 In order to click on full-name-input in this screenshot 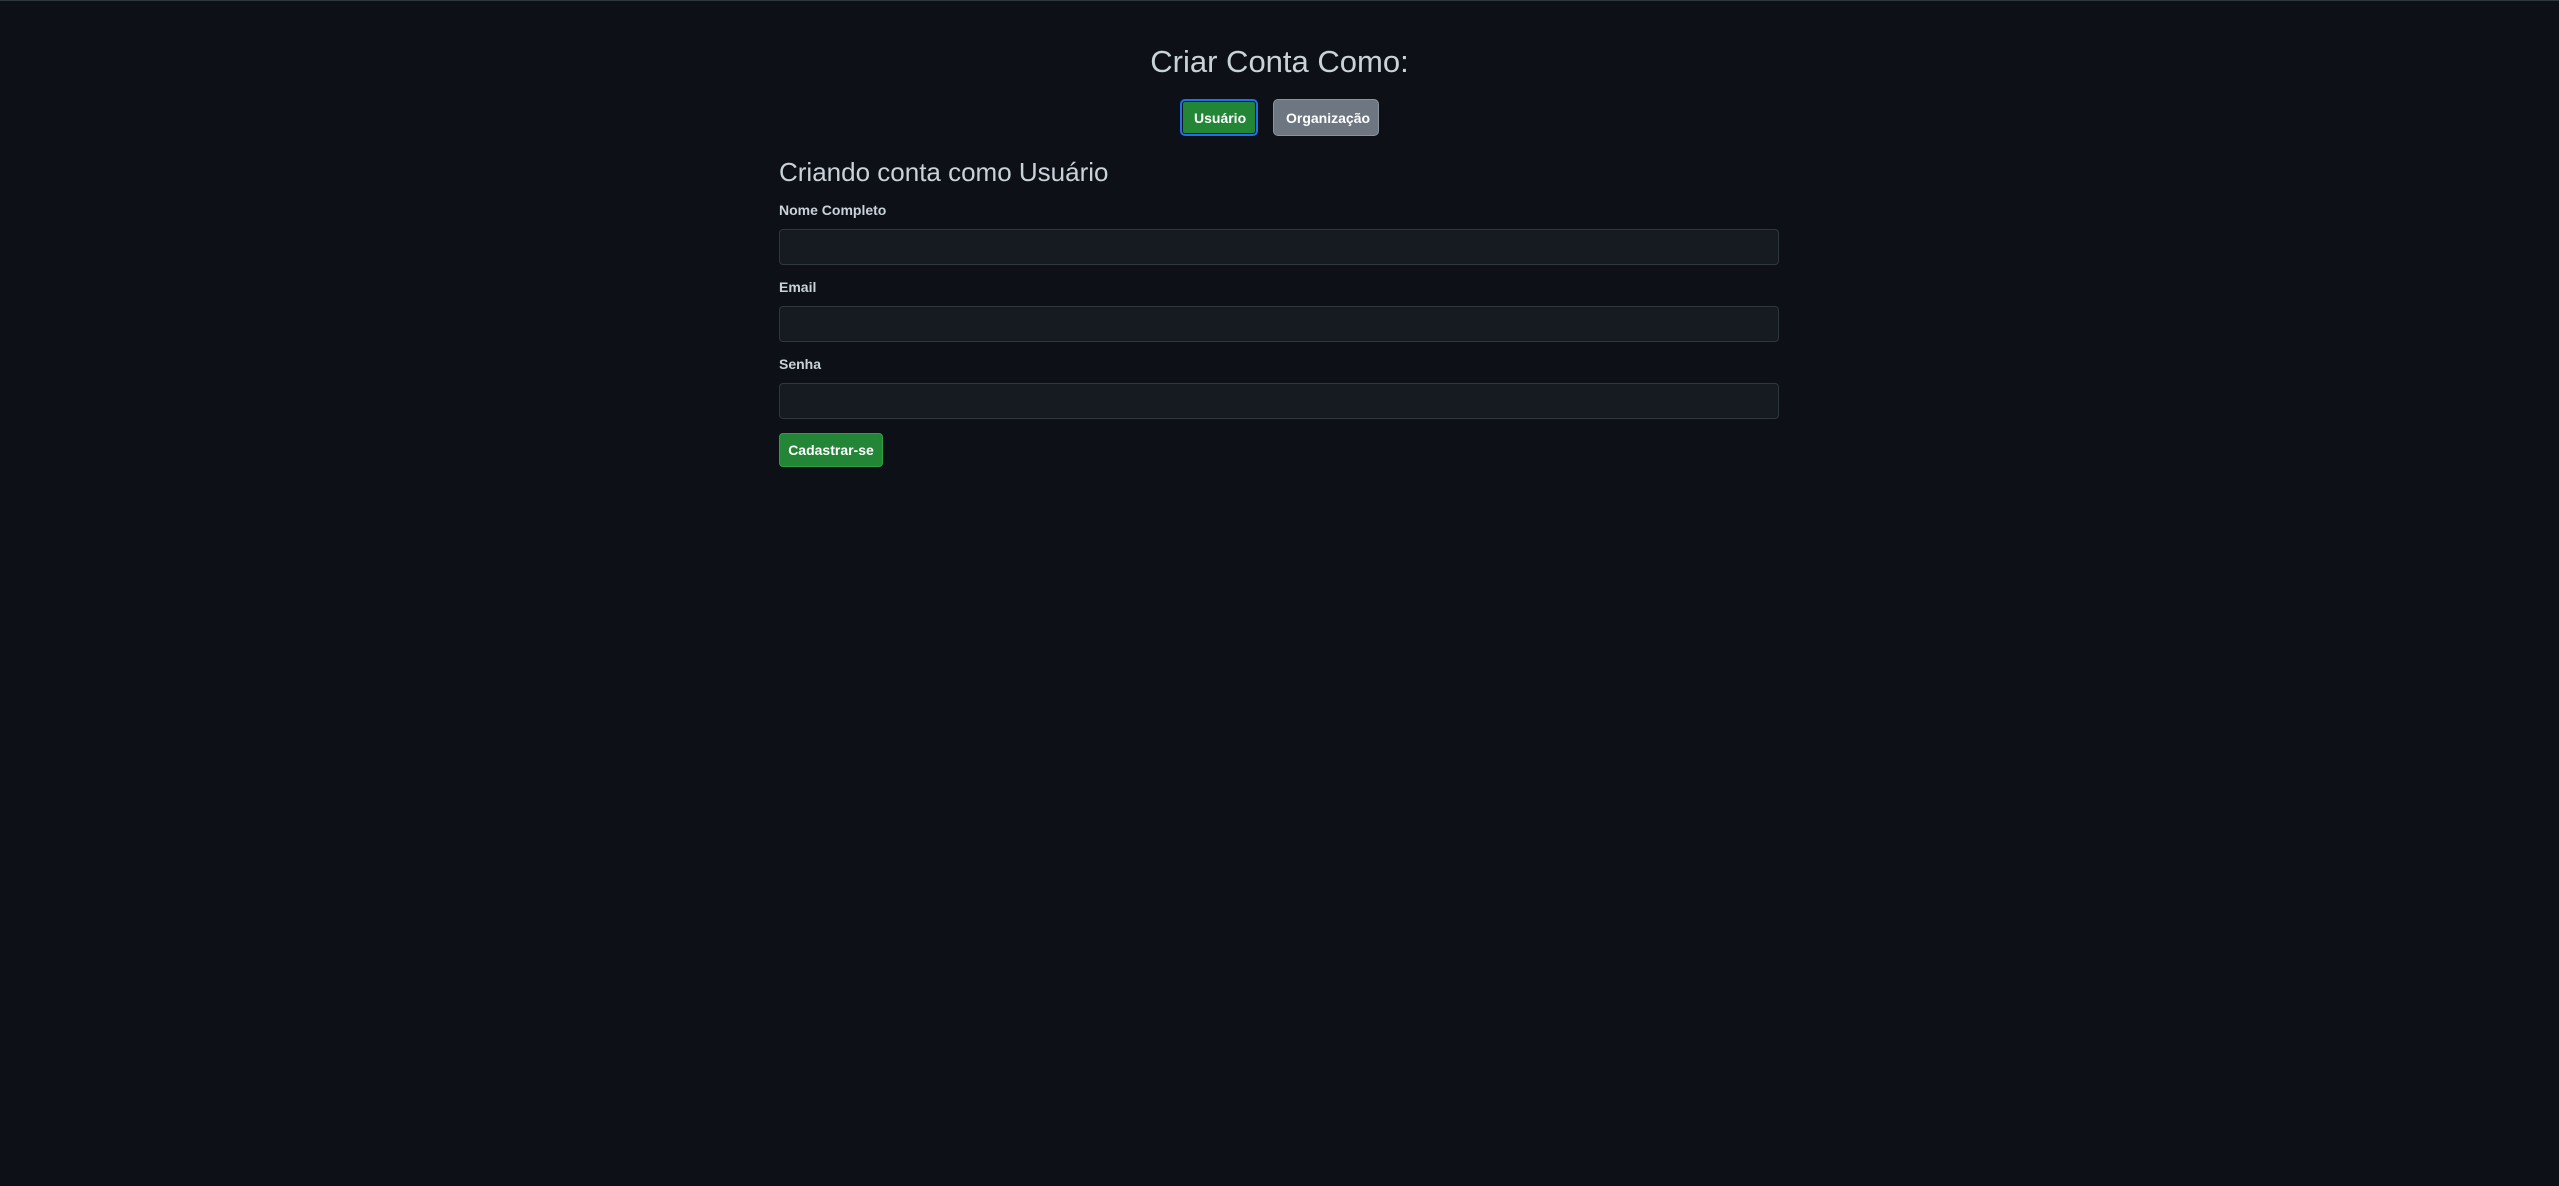, I will do `click(1279, 247)`.